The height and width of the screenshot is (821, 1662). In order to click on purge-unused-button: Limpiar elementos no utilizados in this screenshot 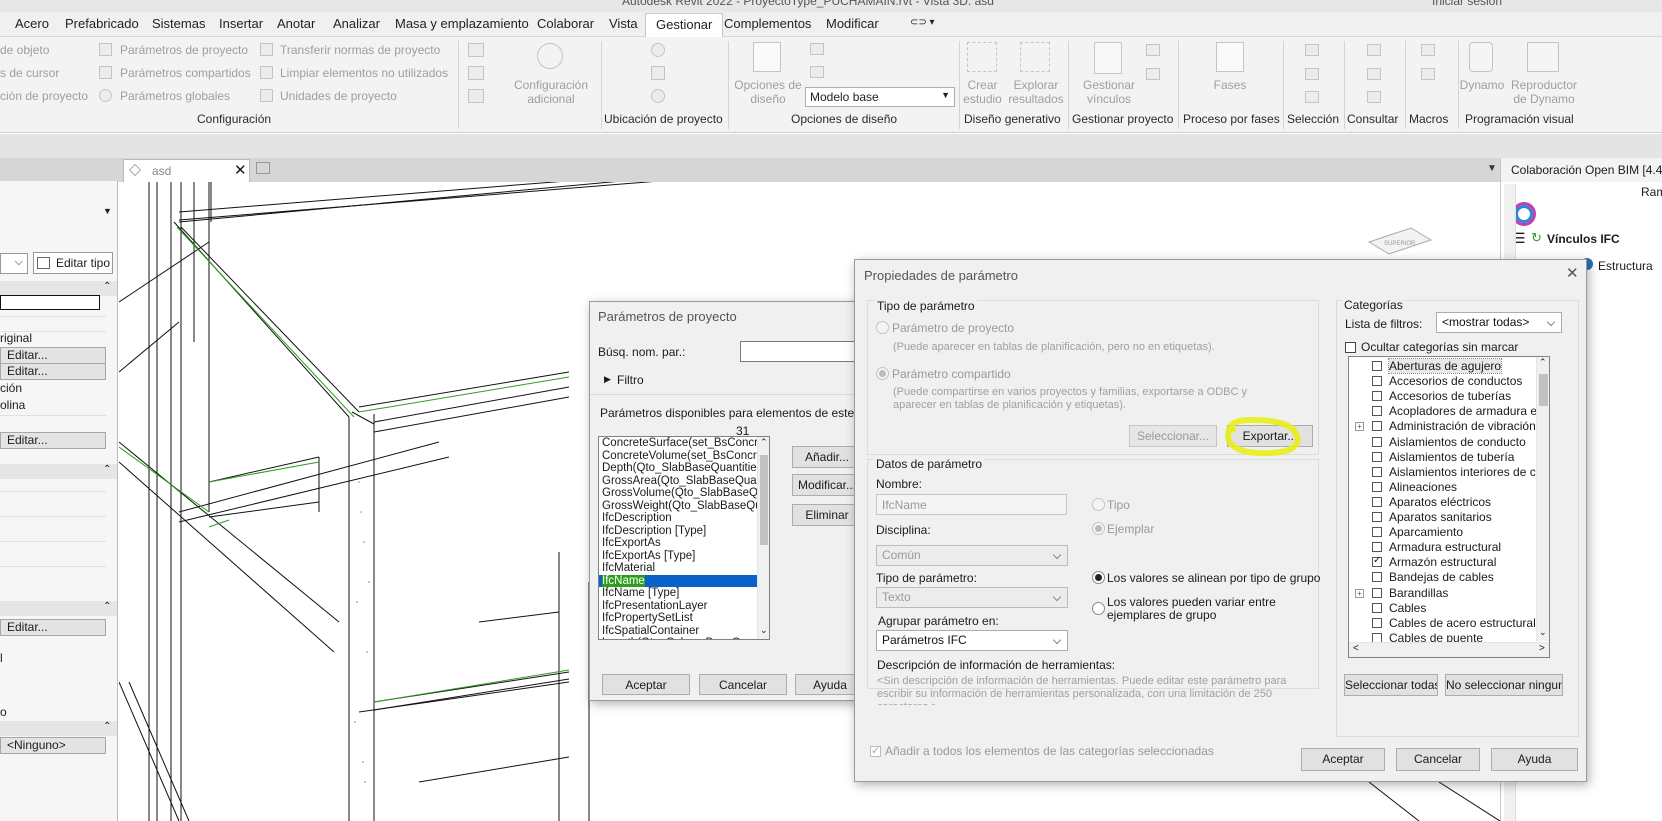, I will do `click(364, 73)`.